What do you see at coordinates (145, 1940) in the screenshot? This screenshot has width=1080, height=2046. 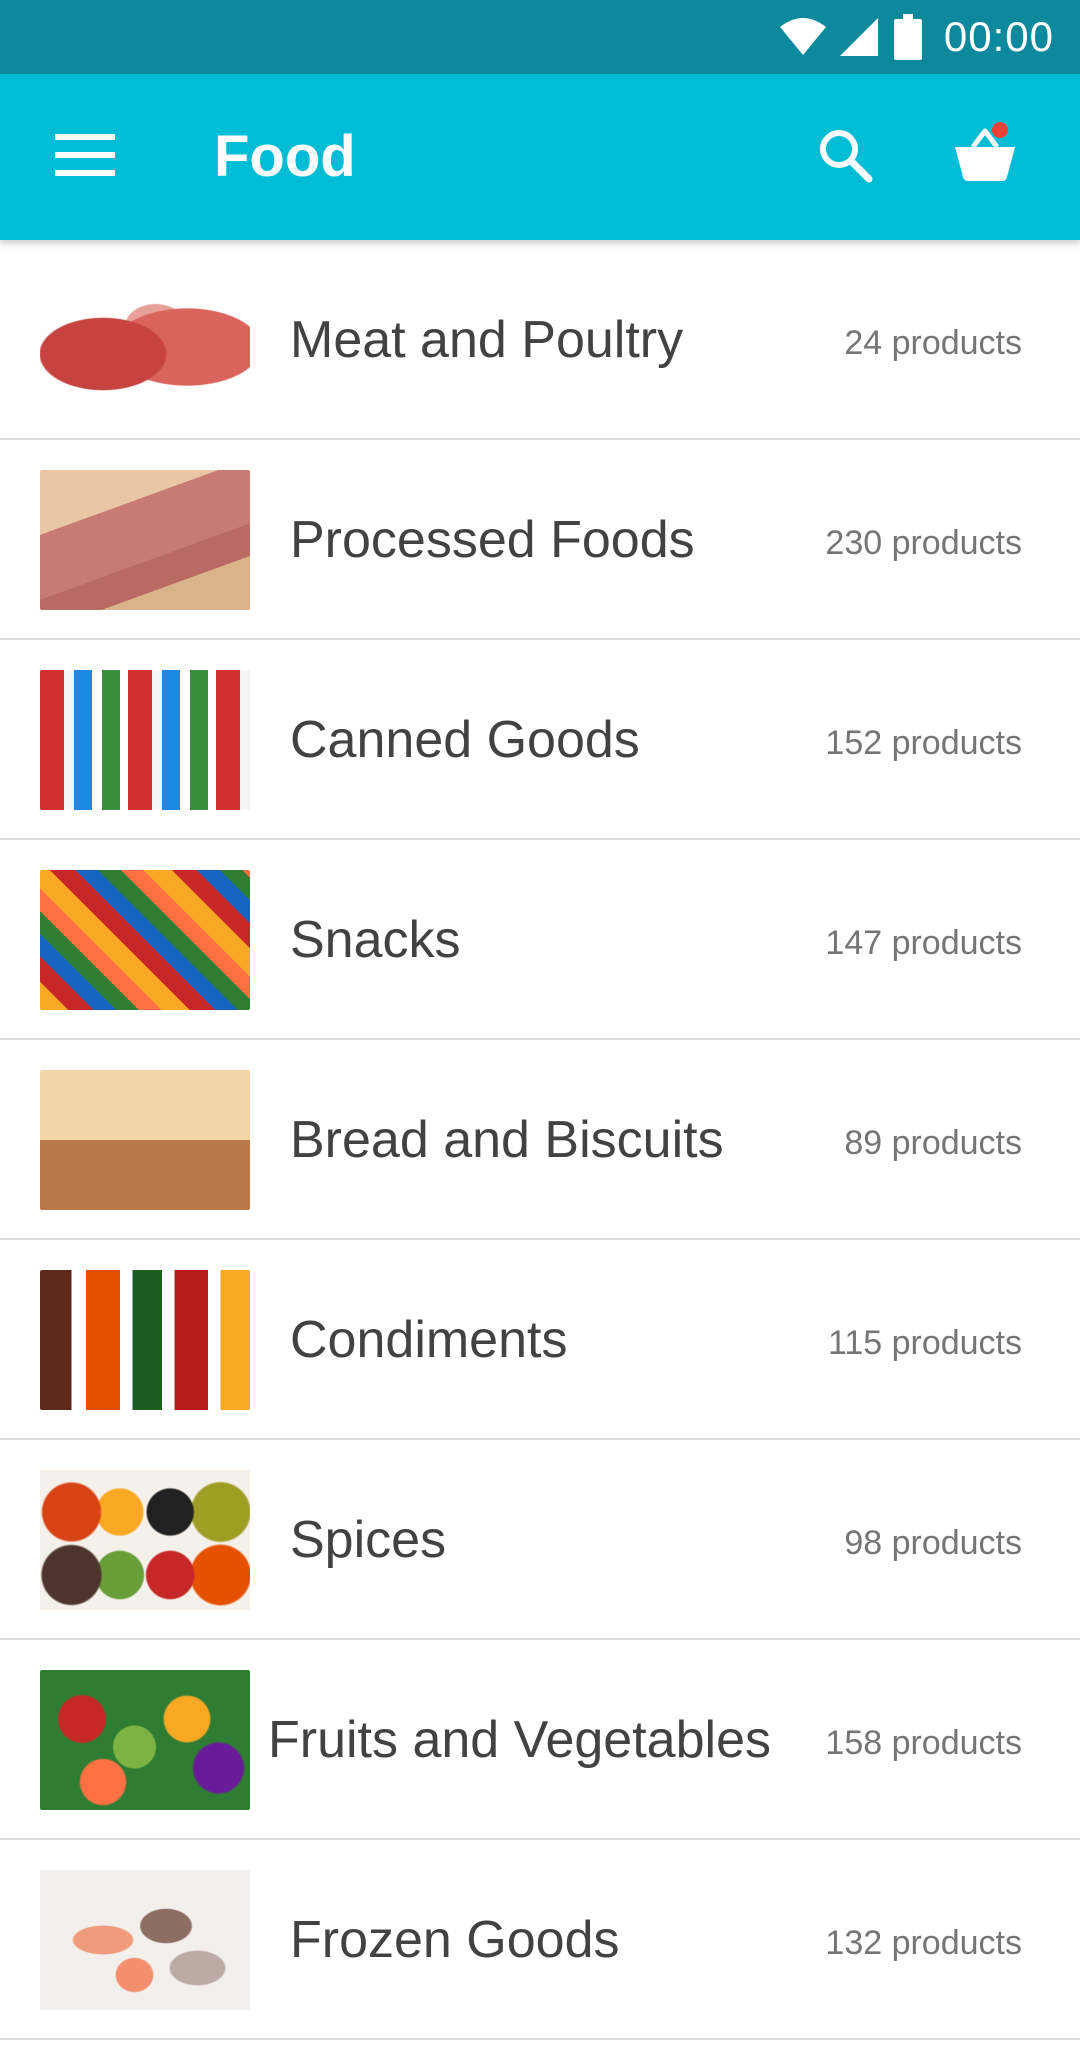 I see `frozen-goods-thumbnail` at bounding box center [145, 1940].